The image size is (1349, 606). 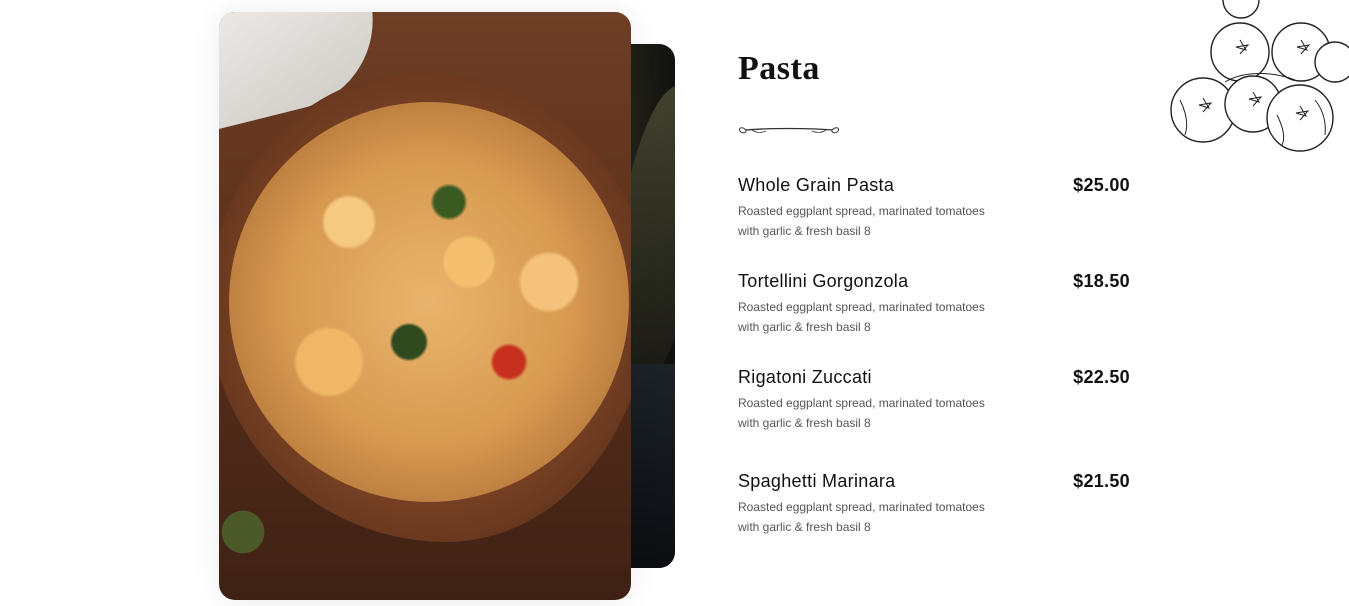 What do you see at coordinates (817, 481) in the screenshot?
I see `menu-item-name: Spaghetti Marinara` at bounding box center [817, 481].